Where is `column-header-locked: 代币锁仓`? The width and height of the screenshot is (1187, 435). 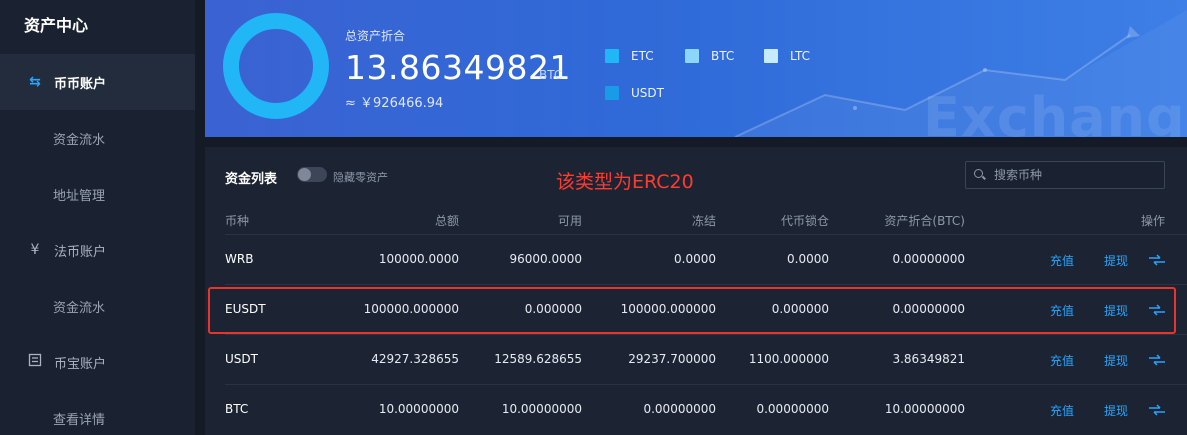 column-header-locked: 代币锁仓 is located at coordinates (804, 221).